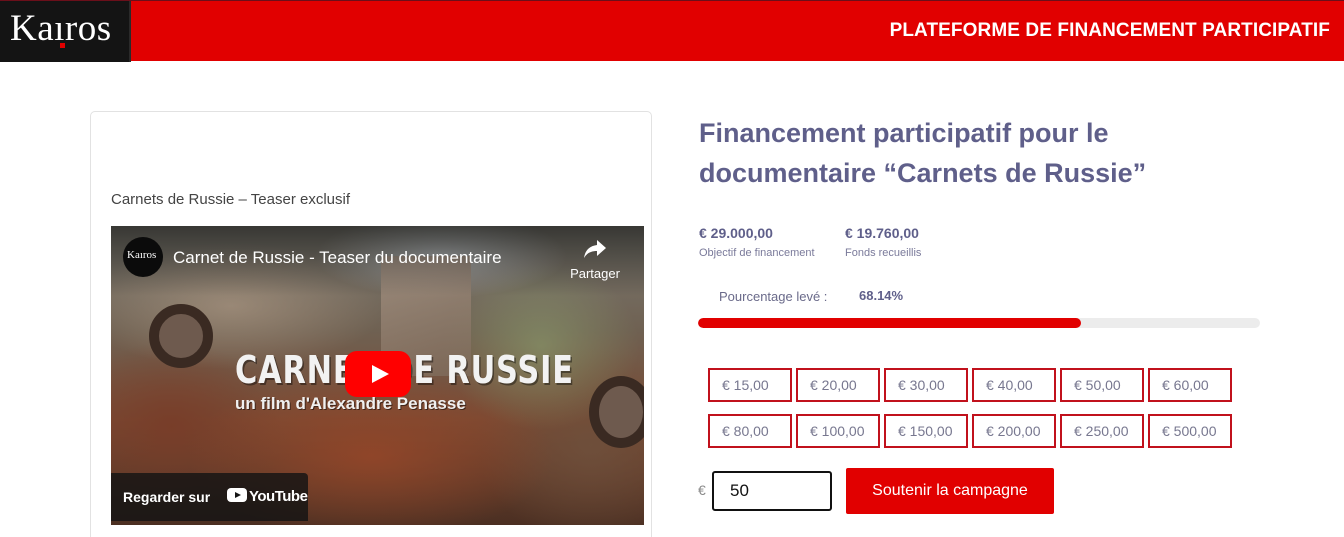 The image size is (1344, 537). I want to click on play-button, so click(378, 374).